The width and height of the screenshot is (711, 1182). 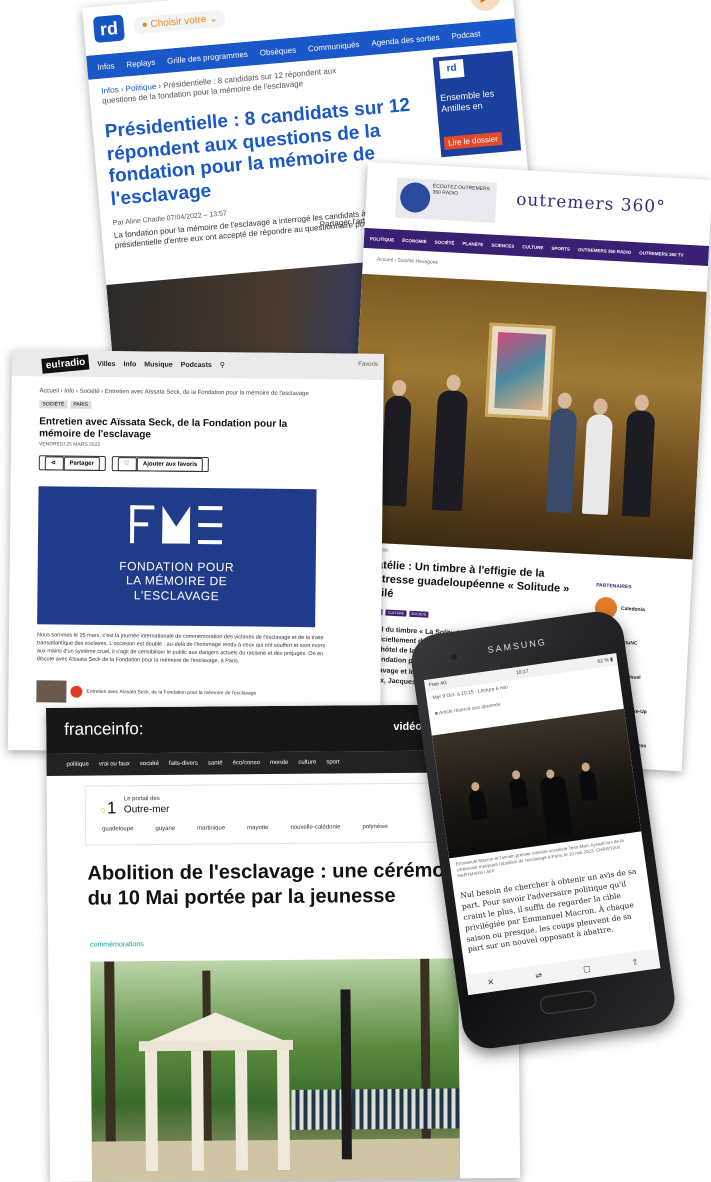 What do you see at coordinates (108, 808) in the screenshot?
I see `portal-number: 1` at bounding box center [108, 808].